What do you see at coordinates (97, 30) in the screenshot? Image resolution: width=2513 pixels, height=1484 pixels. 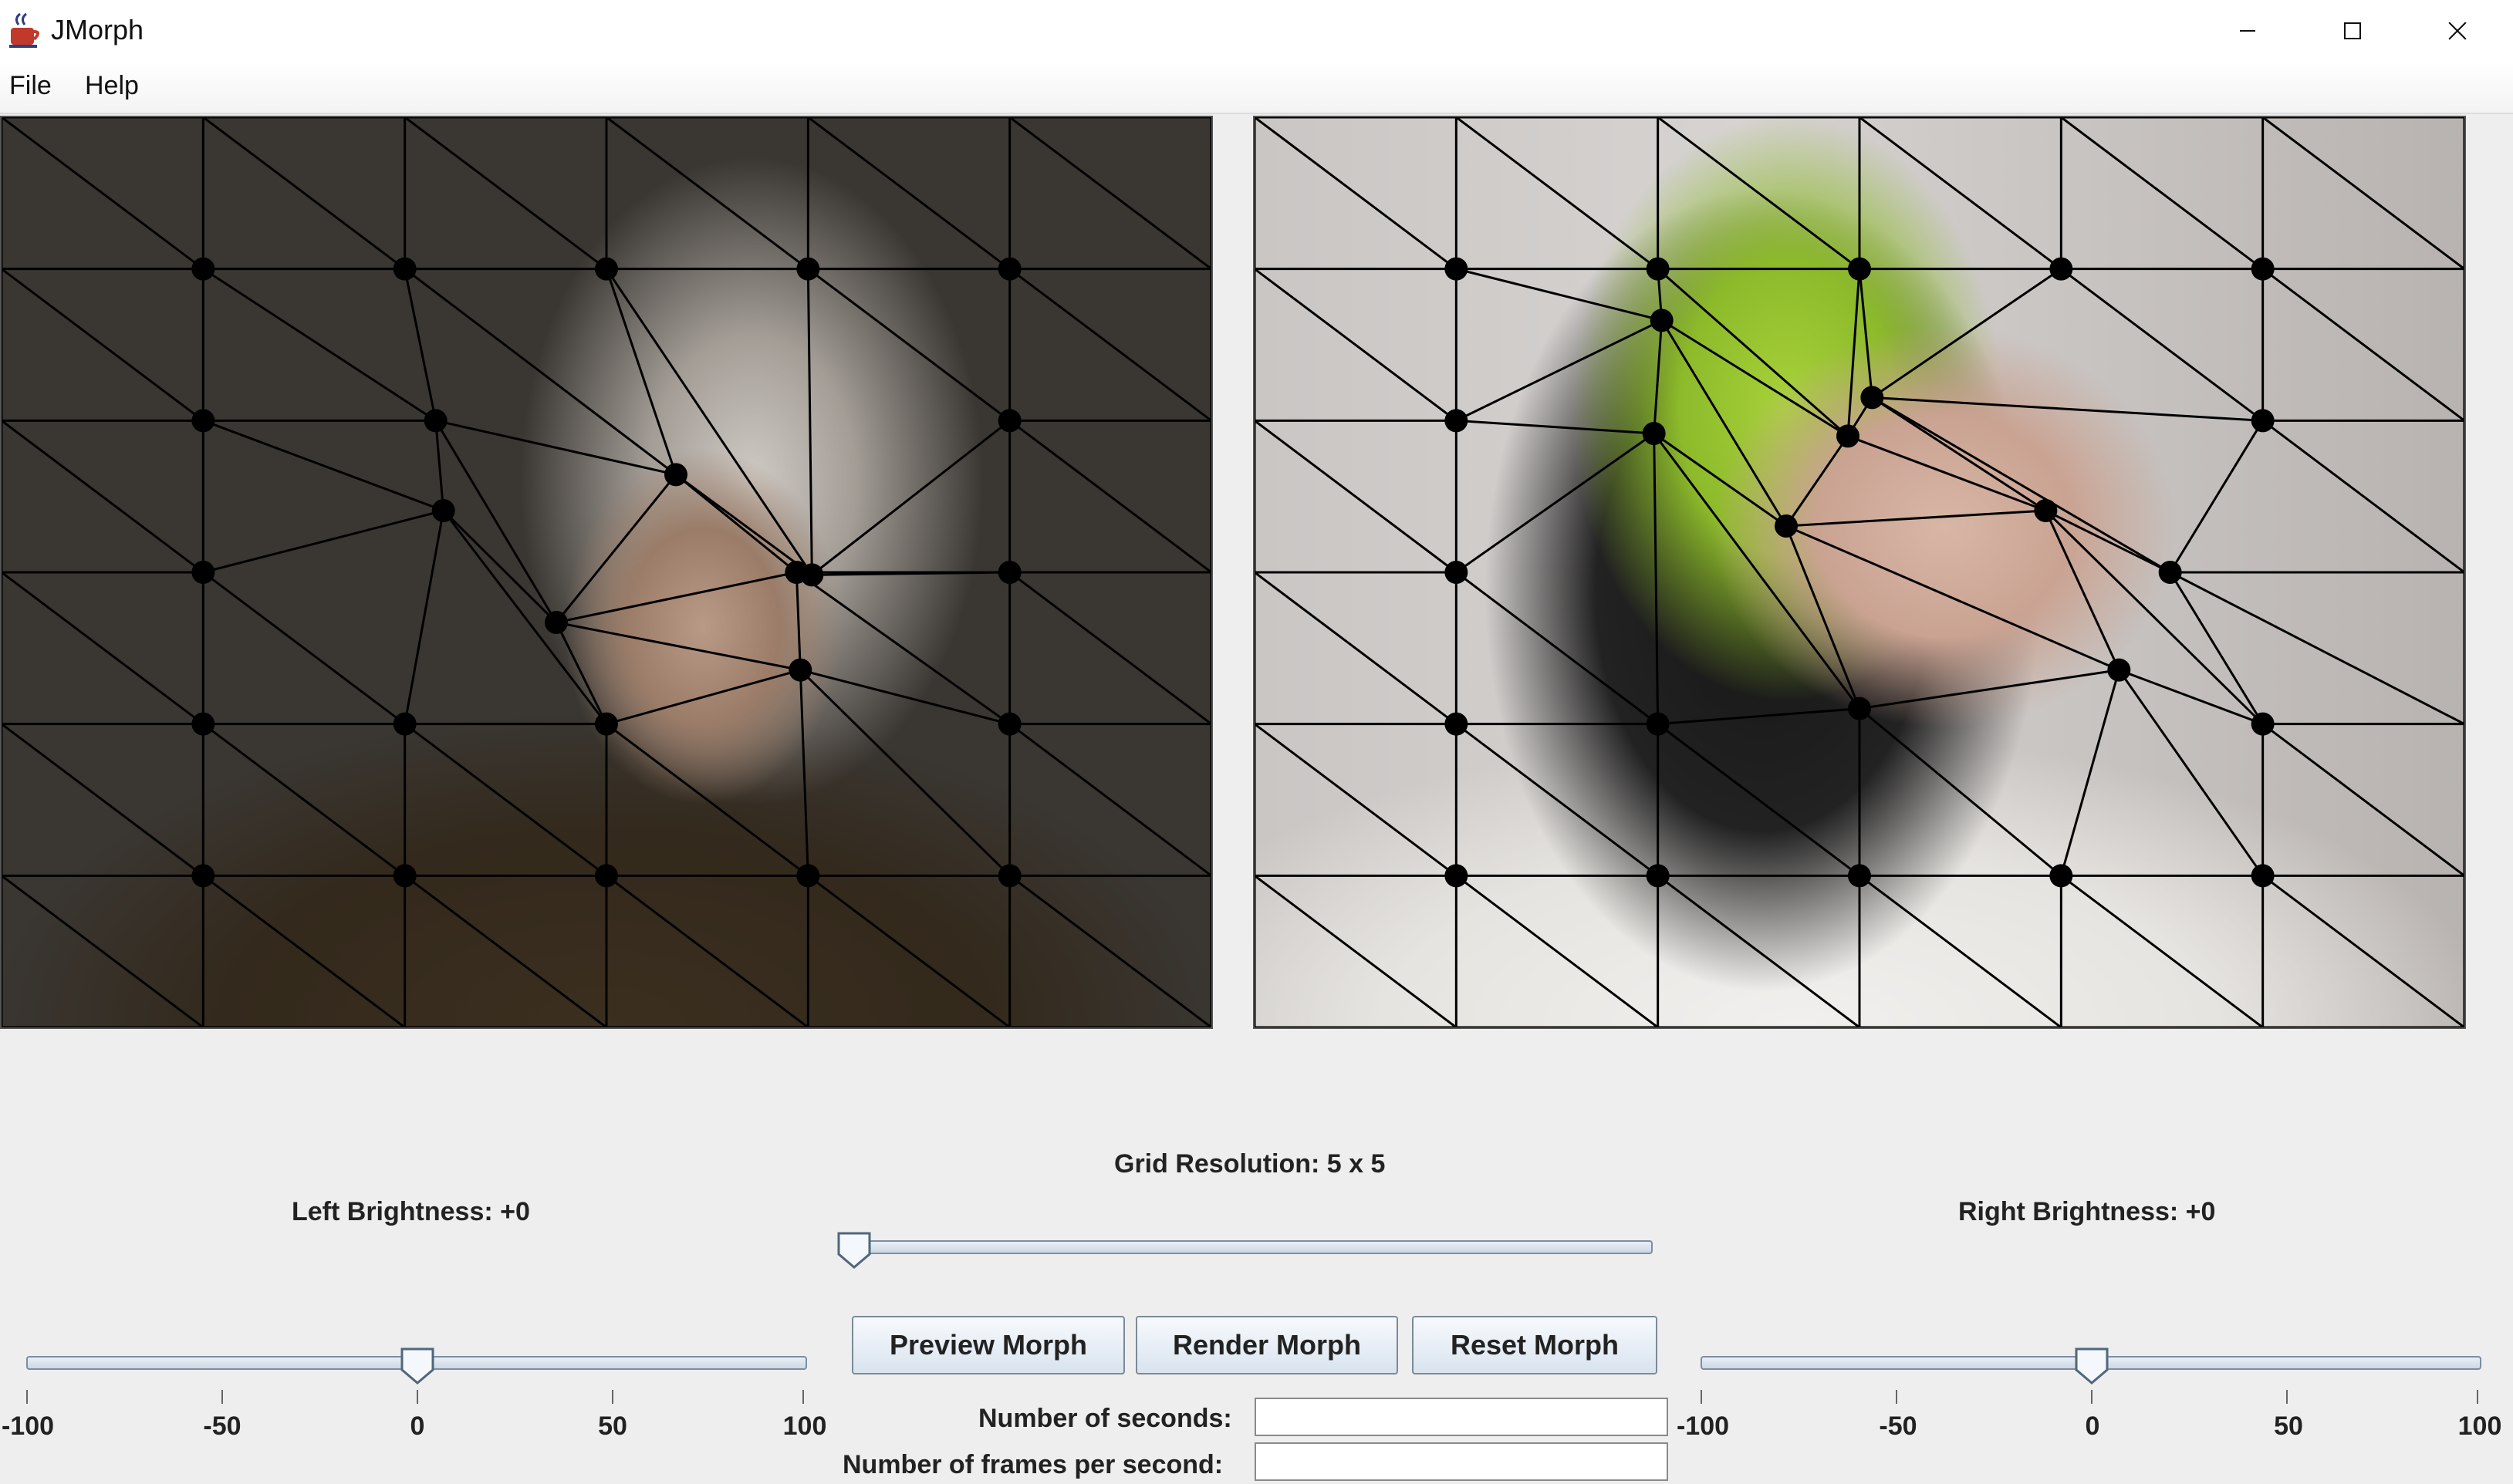 I see `window-title: JMorph` at bounding box center [97, 30].